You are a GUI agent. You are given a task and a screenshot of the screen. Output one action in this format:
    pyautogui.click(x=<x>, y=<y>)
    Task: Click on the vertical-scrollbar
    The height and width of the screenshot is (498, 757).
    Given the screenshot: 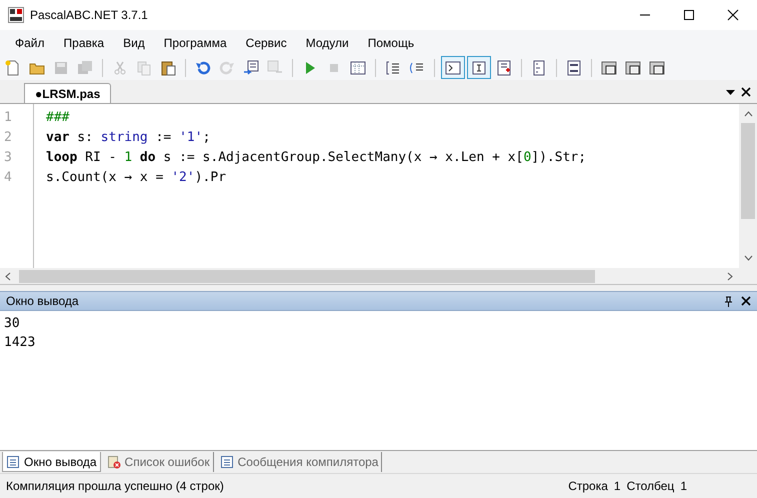 What is the action you would take?
    pyautogui.click(x=748, y=186)
    